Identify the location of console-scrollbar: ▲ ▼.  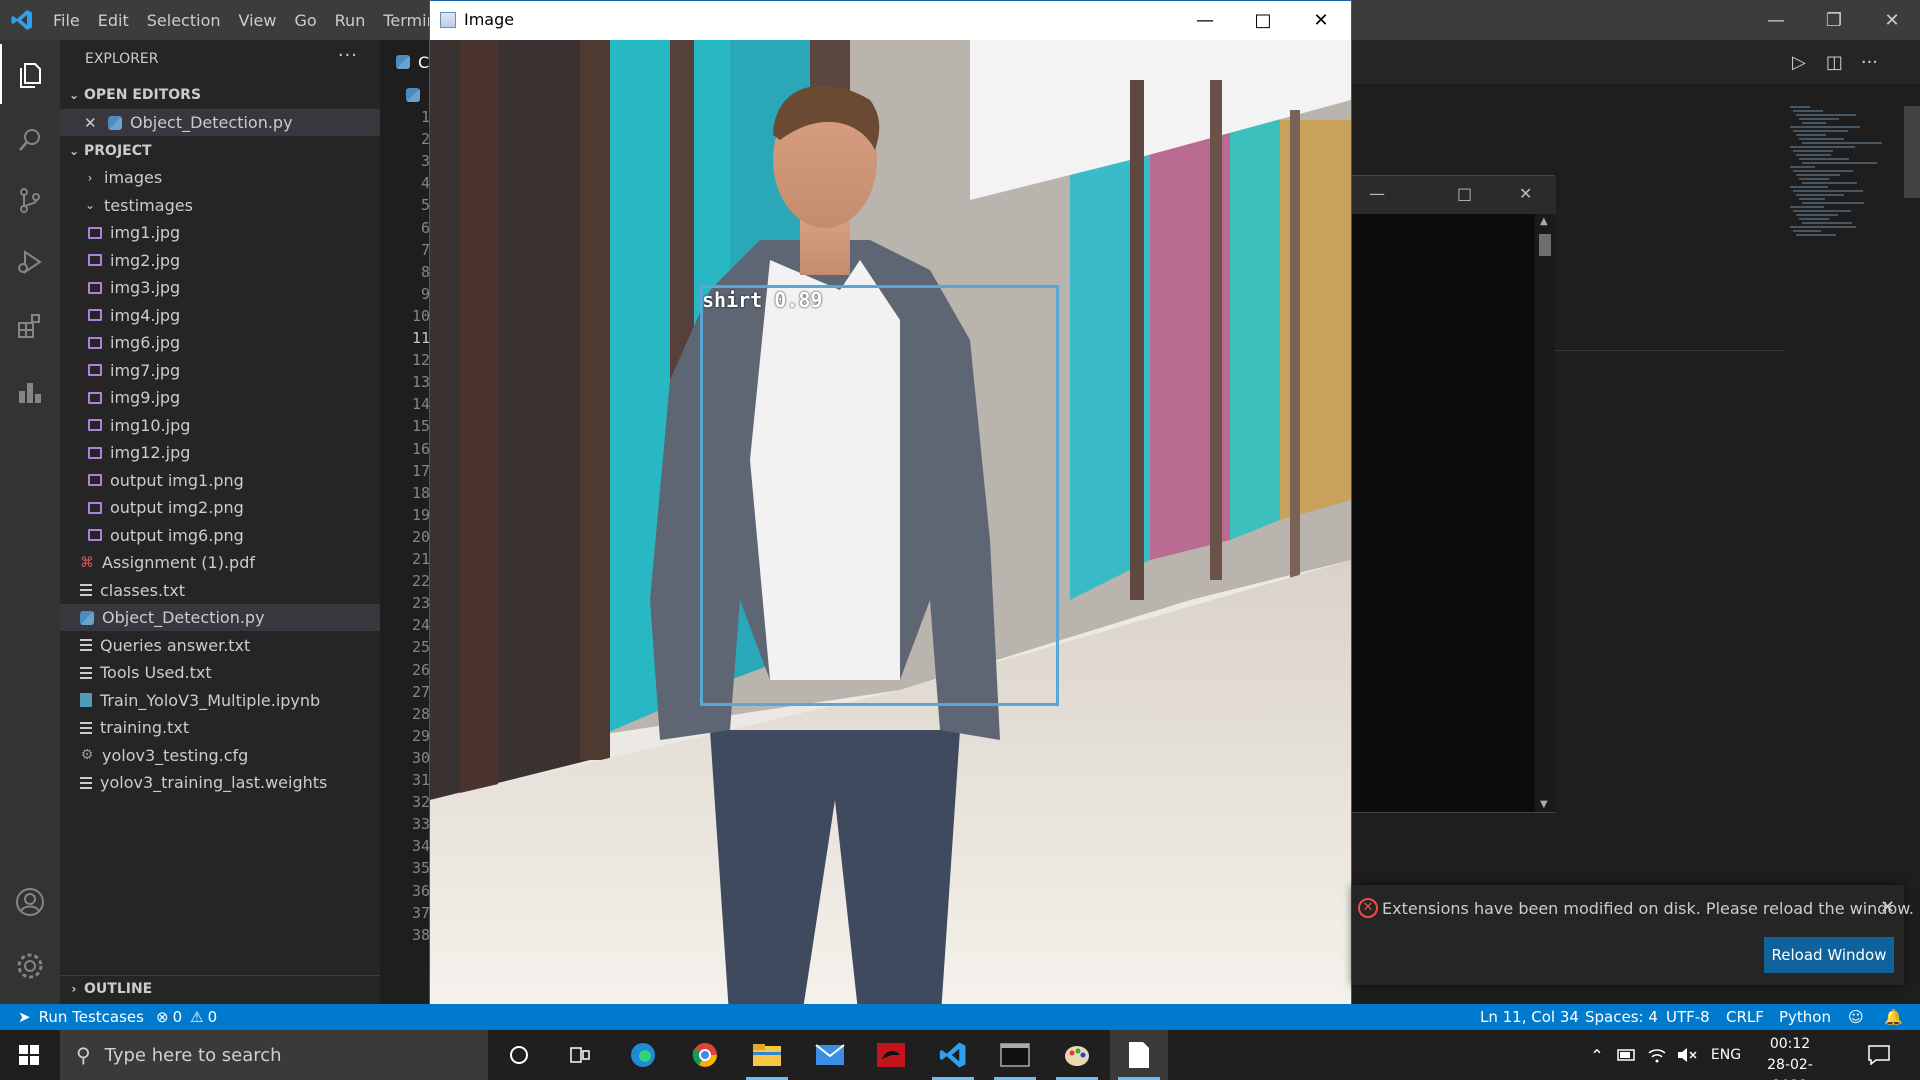
(1545, 513).